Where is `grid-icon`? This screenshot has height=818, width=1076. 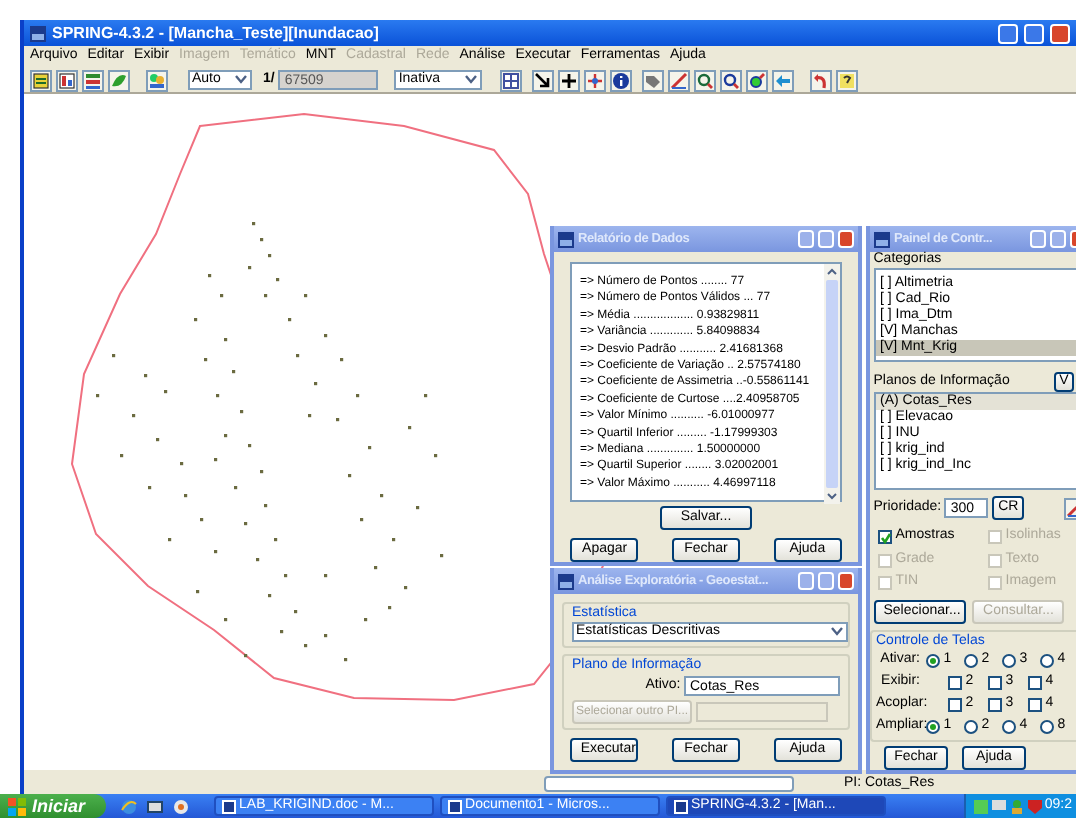 grid-icon is located at coordinates (511, 80).